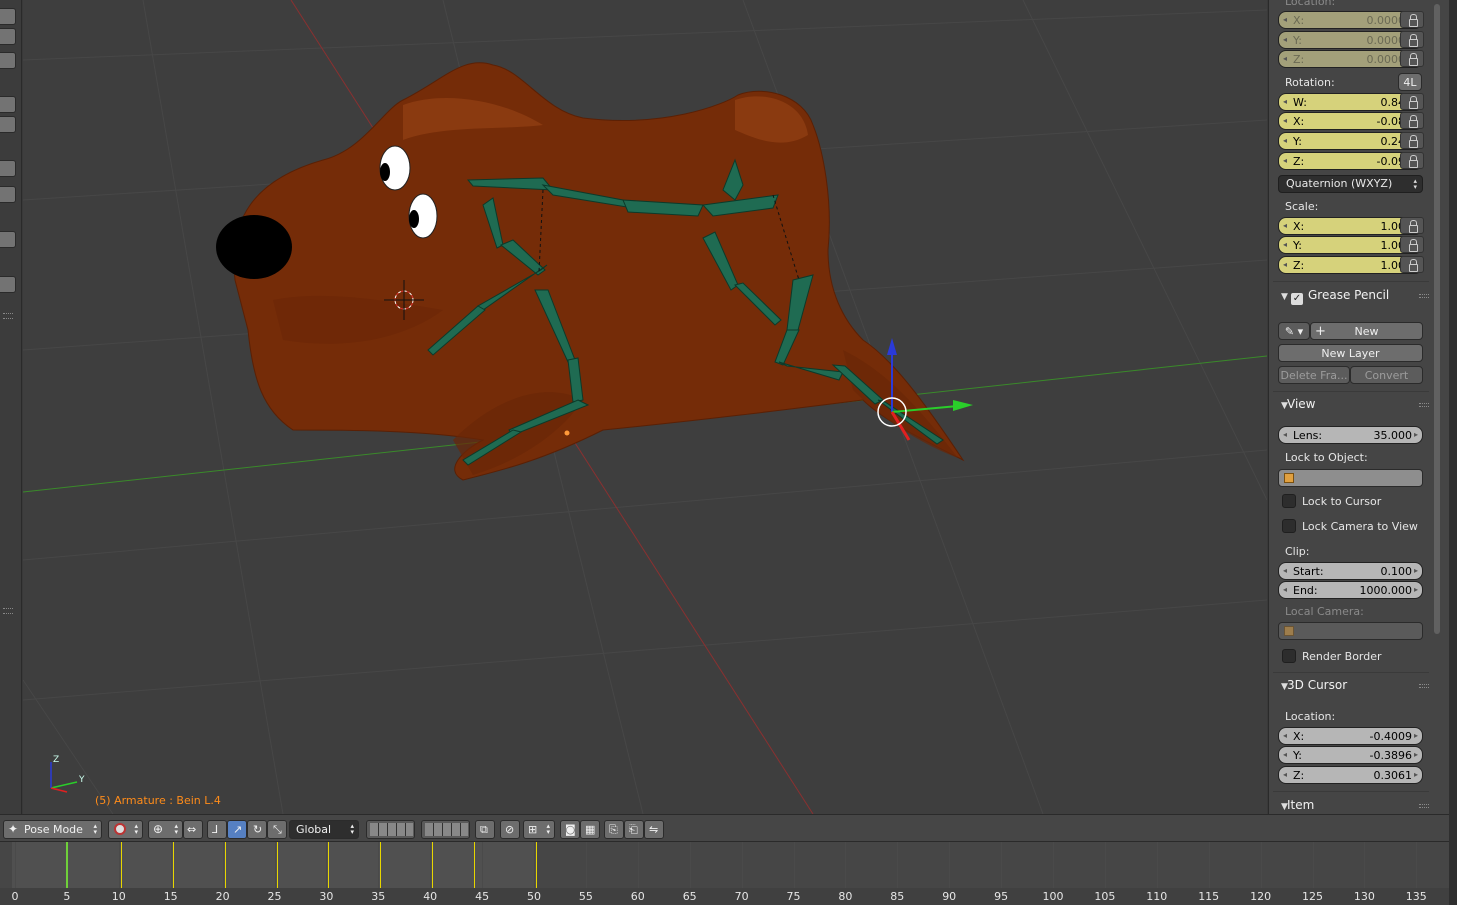 The height and width of the screenshot is (905, 1457). I want to click on current-frame-indicator, so click(66, 865).